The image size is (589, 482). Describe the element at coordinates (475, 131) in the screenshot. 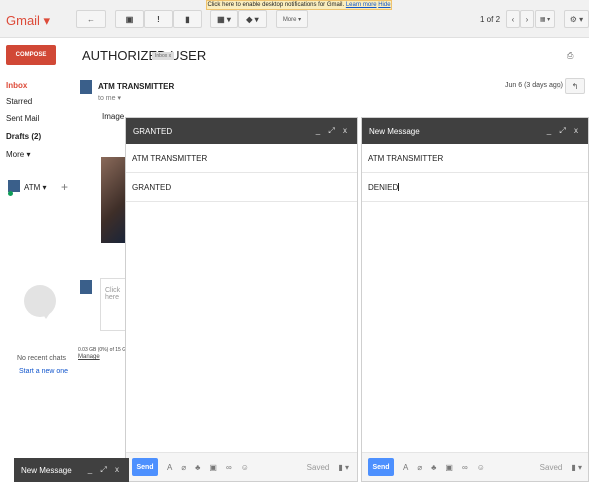

I see `compose-header: New Message _ ⤢ x` at that location.